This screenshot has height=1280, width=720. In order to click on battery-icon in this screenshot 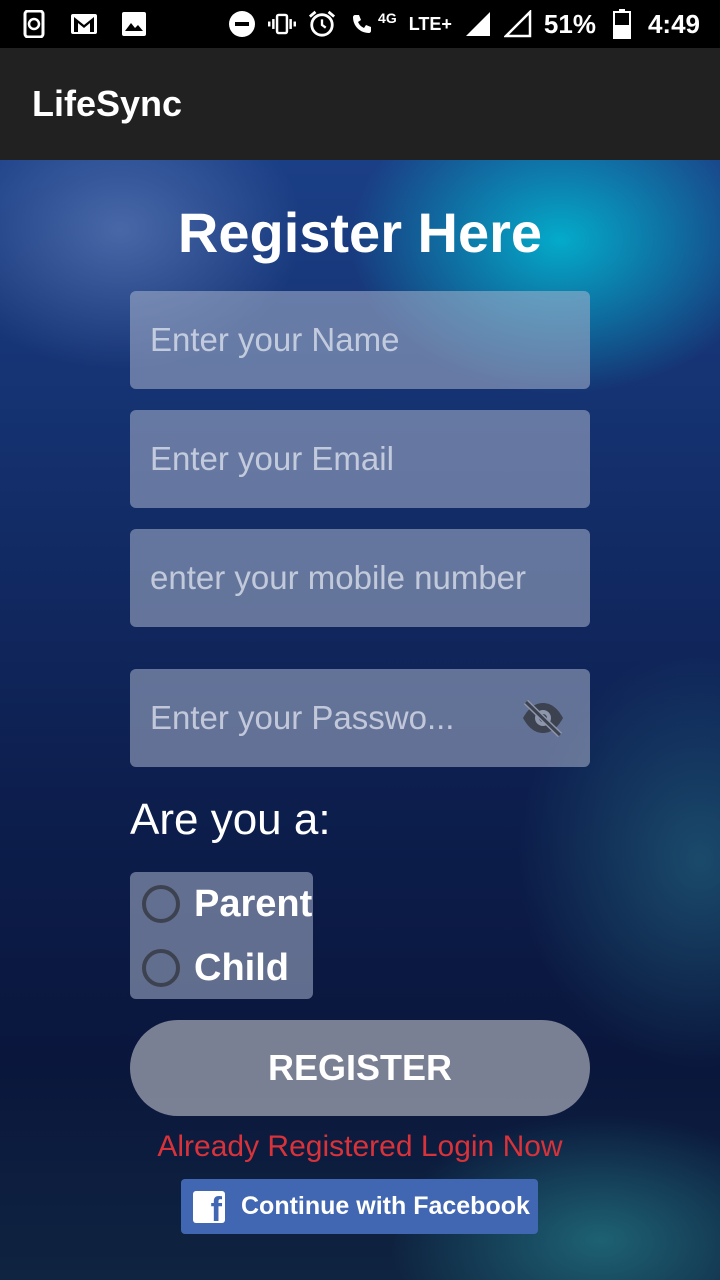, I will do `click(622, 24)`.